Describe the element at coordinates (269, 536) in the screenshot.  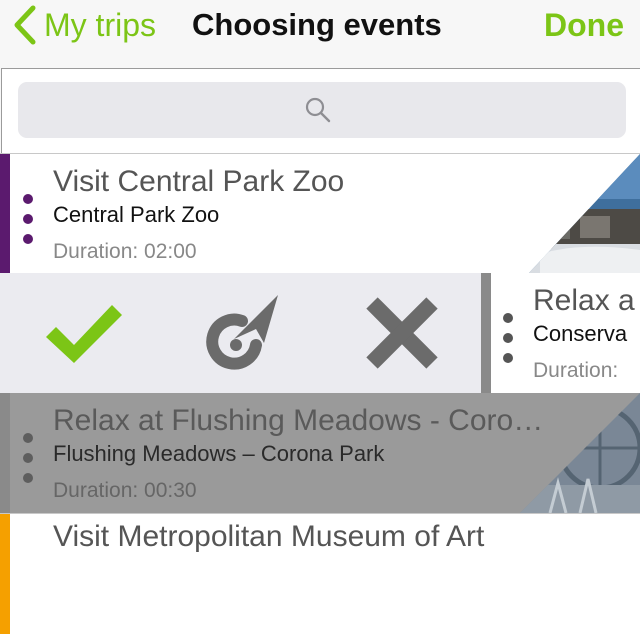
I see `event-title: Visit Metropolitan Museum of Art` at that location.